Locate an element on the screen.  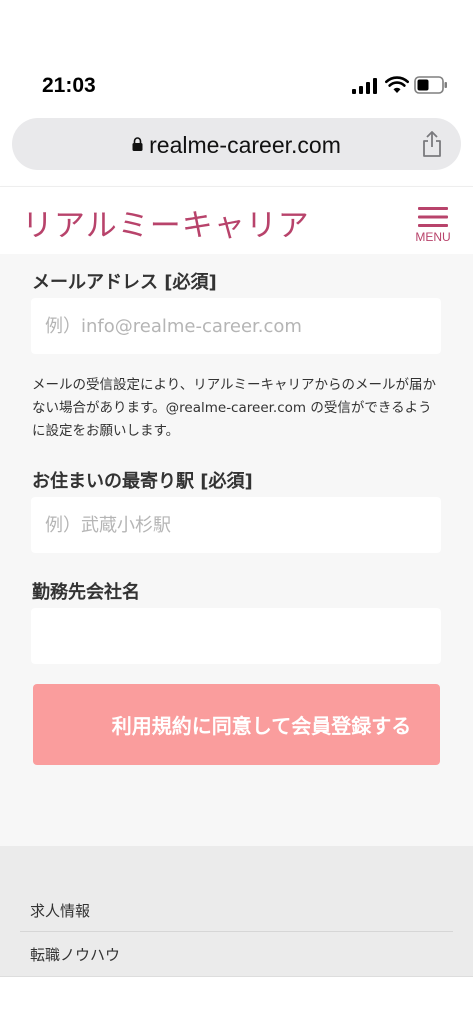
email-label: メールアドレス [必須] is located at coordinates (124, 282).